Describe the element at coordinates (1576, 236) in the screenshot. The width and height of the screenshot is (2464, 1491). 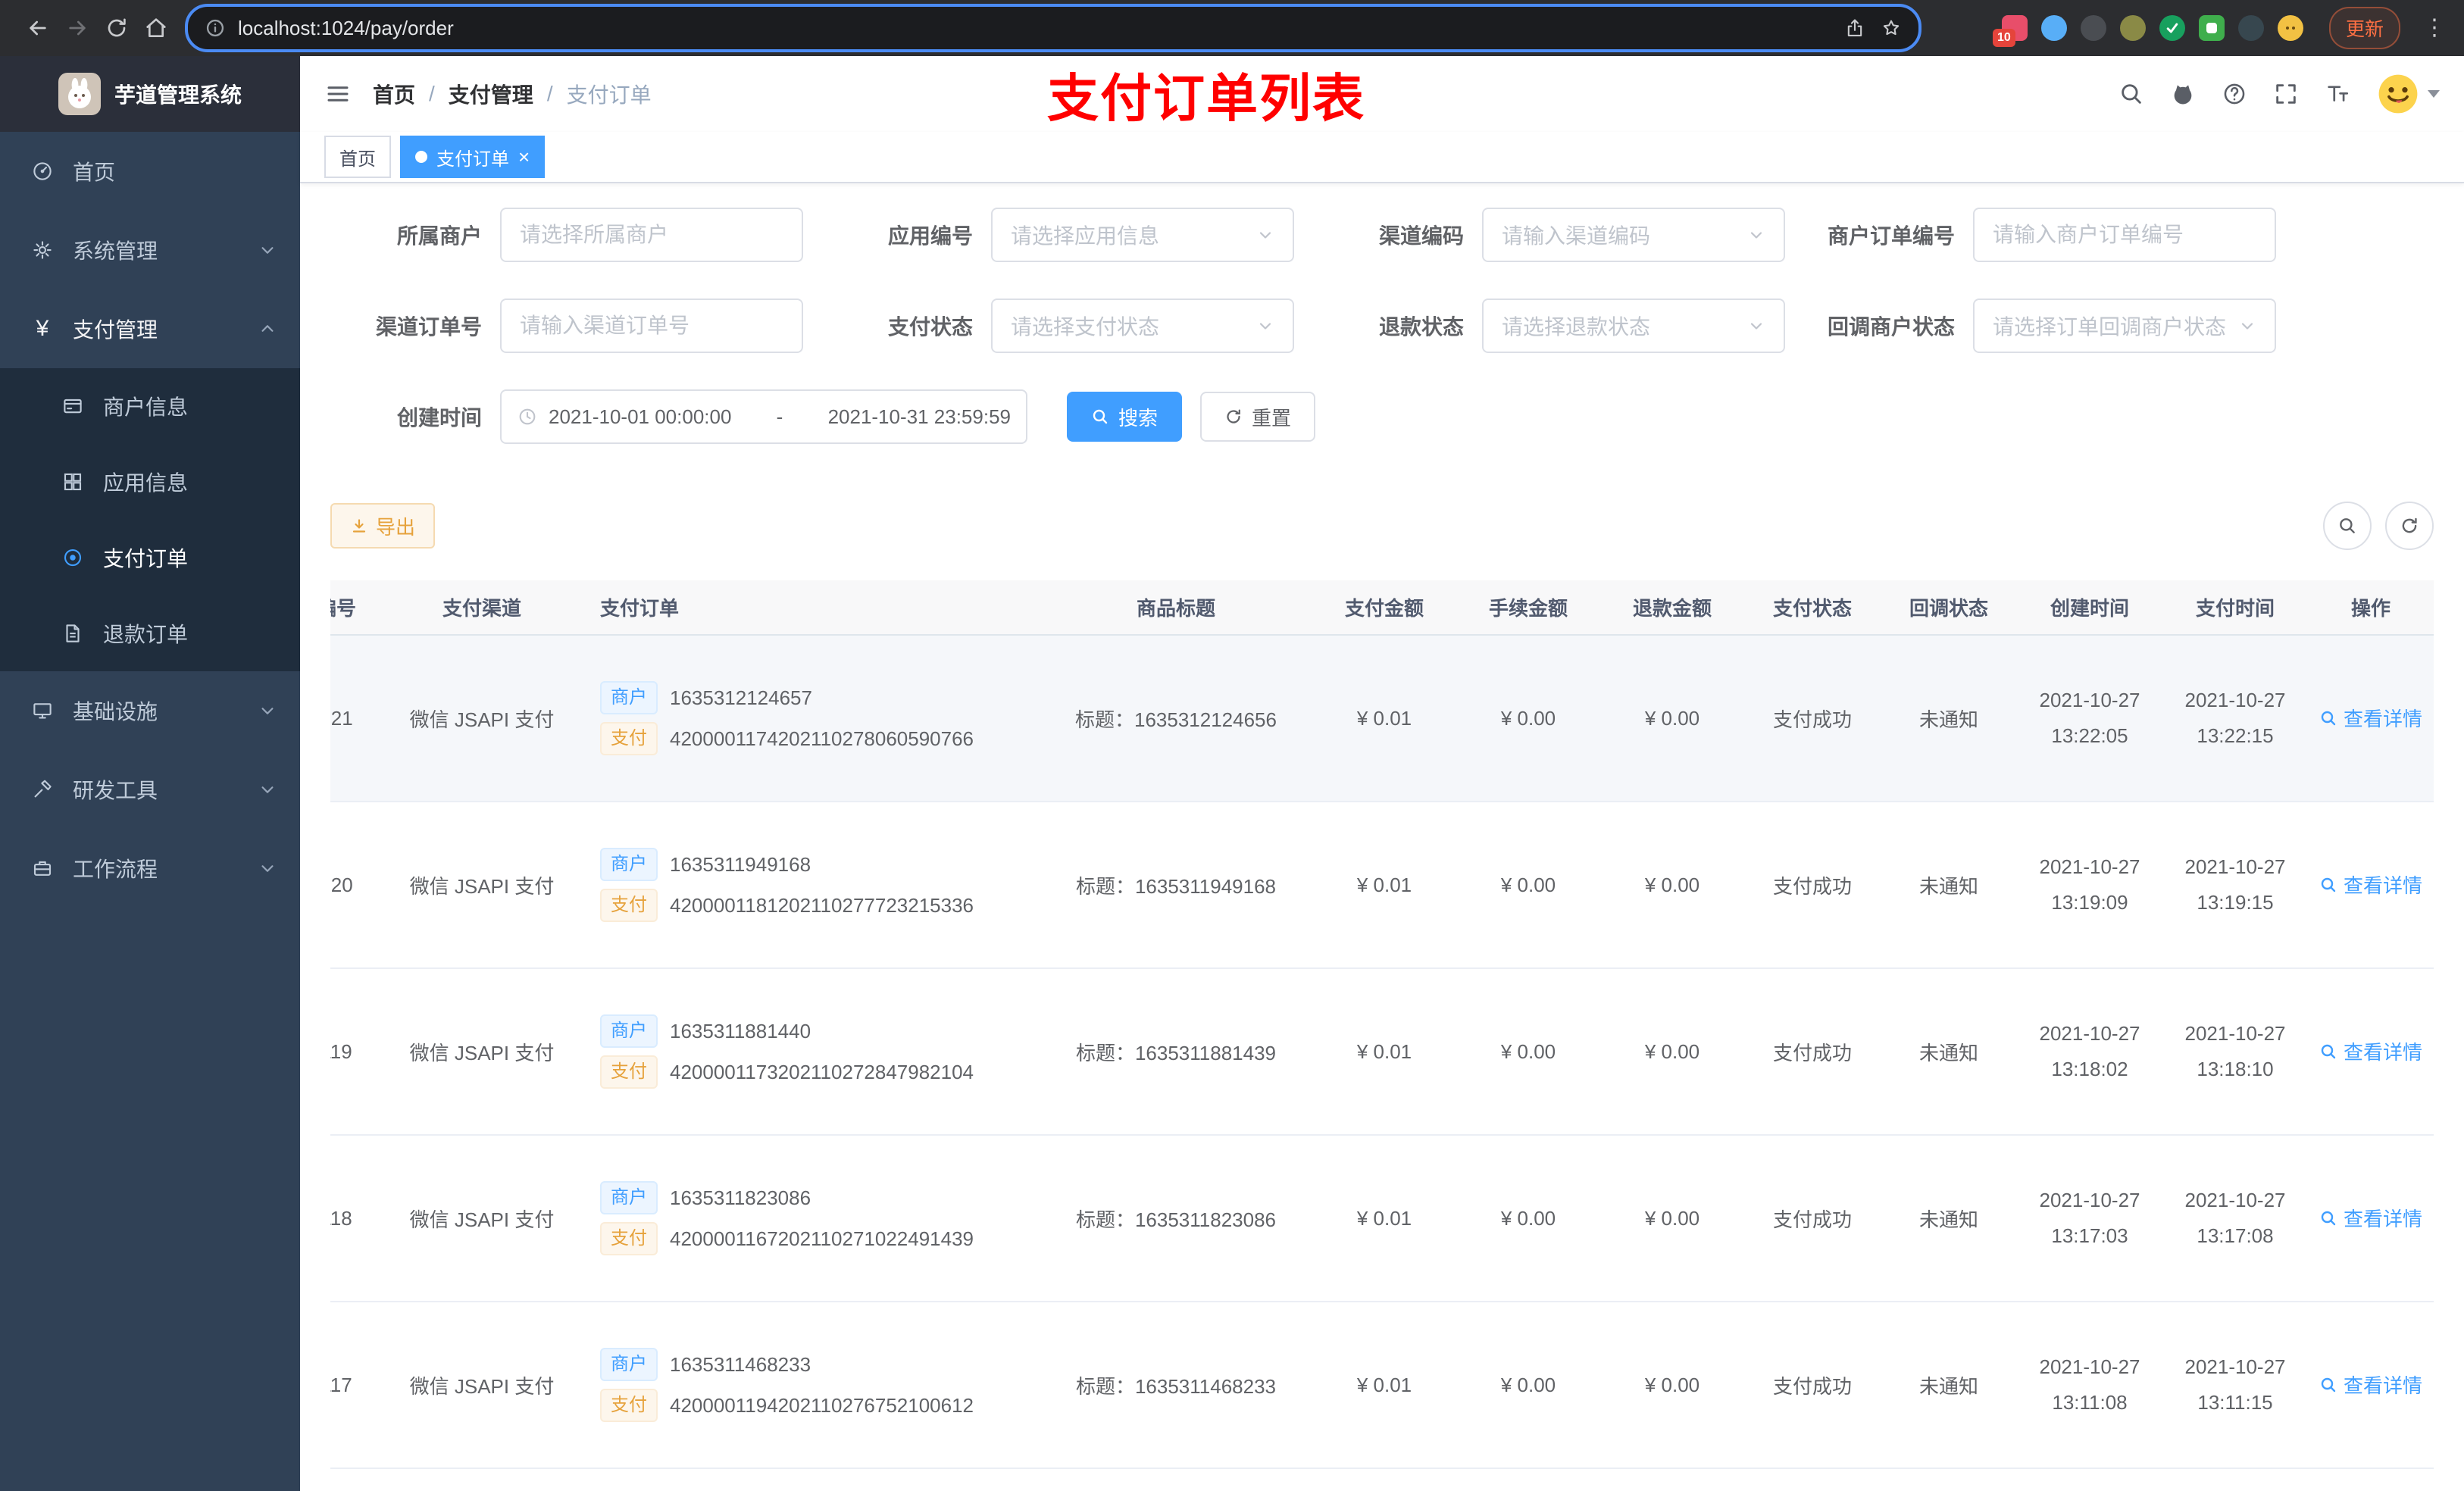
I see `select-placeholder: 请输入渠道编码` at that location.